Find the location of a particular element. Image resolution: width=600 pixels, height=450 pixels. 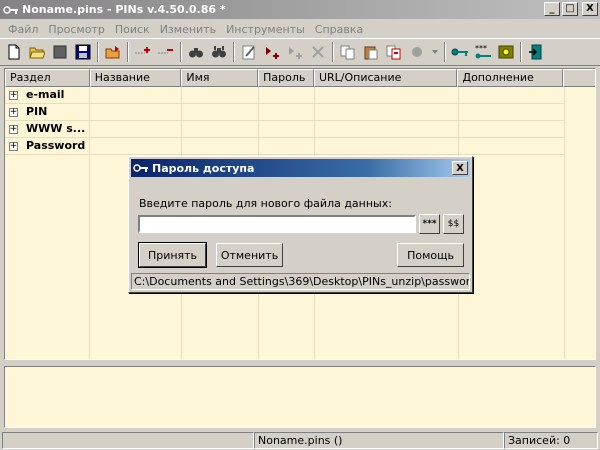

menu-search: Поиск is located at coordinates (132, 29).